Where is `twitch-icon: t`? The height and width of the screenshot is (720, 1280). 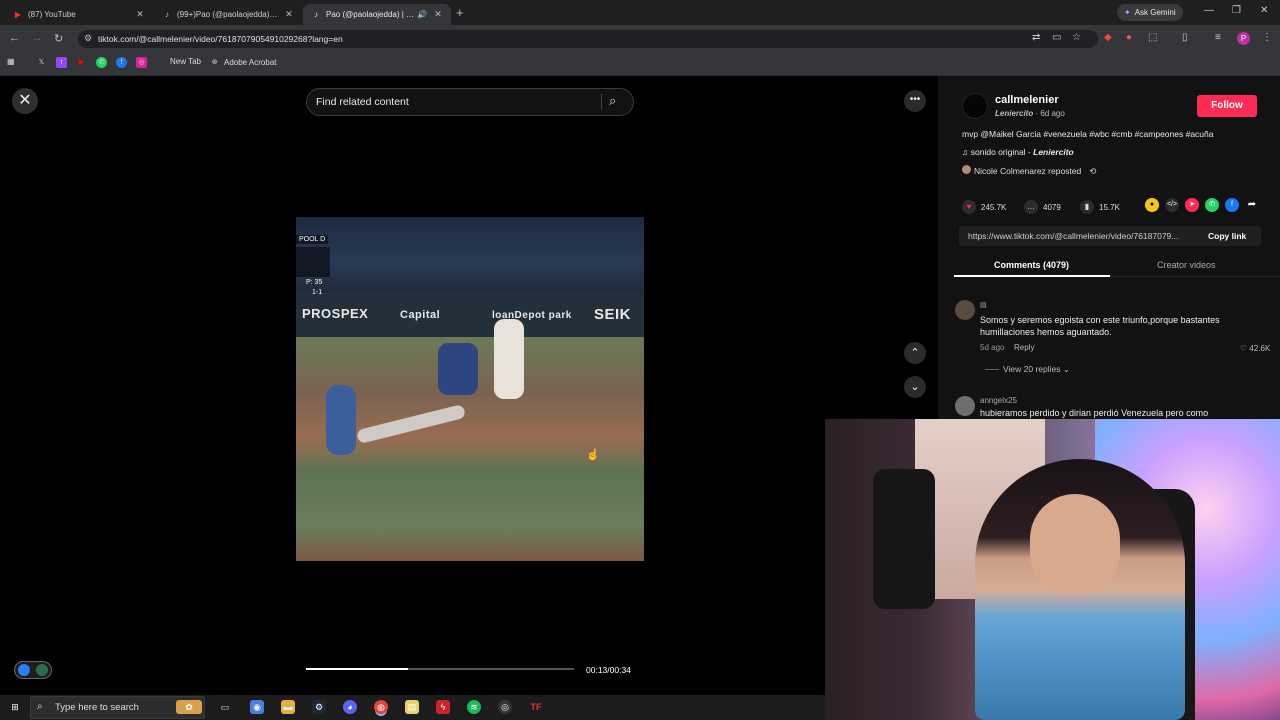 twitch-icon: t is located at coordinates (61, 62).